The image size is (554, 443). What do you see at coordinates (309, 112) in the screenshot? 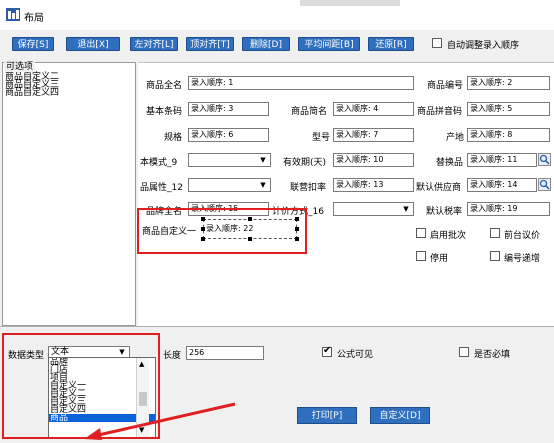
I see `short-name-label: 商品简名` at bounding box center [309, 112].